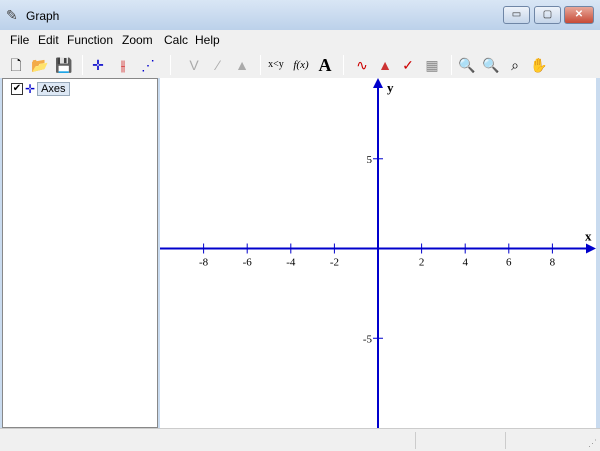  Describe the element at coordinates (16, 65) in the screenshot. I see `new-file-icon: 🗋` at that location.